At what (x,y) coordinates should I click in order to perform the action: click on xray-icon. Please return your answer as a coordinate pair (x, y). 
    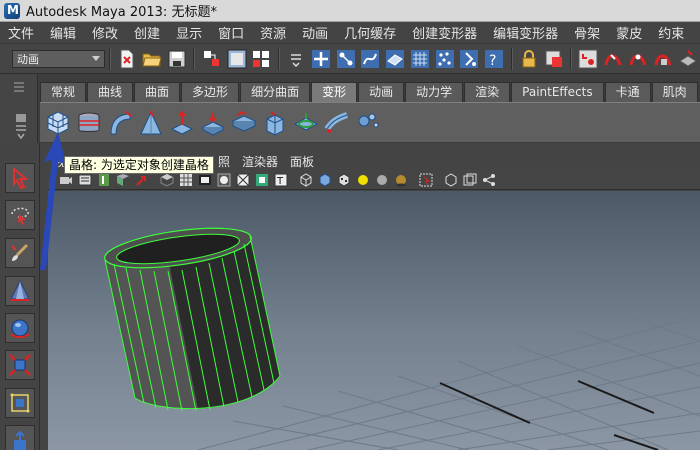
    Looking at the image, I should click on (451, 180).